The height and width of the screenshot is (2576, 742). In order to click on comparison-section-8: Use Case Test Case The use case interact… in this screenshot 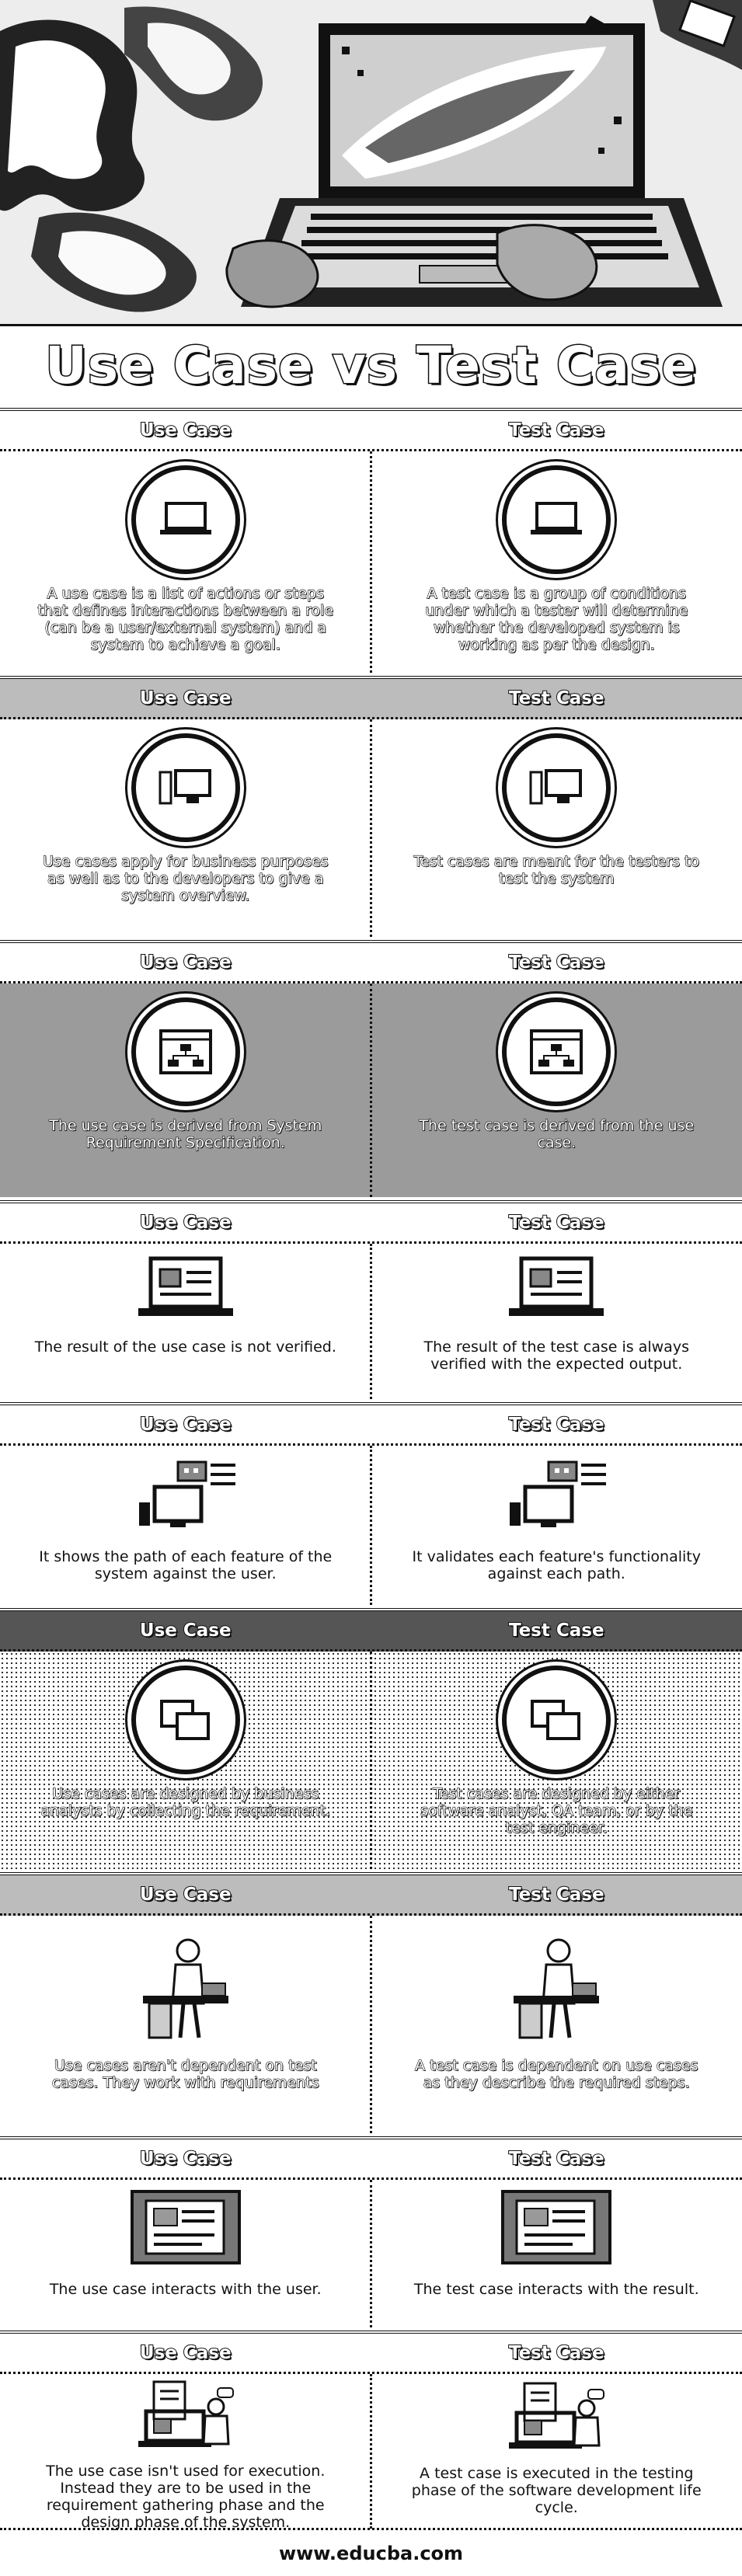, I will do `click(371, 2231)`.